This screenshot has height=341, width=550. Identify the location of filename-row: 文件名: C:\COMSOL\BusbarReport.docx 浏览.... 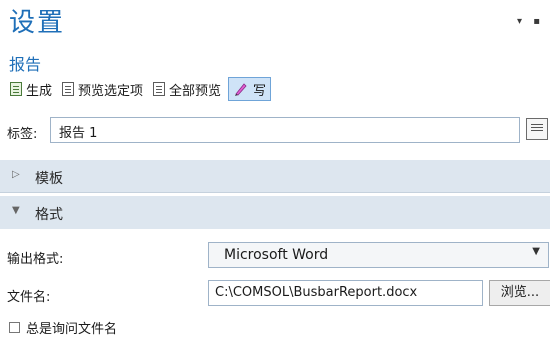
(278, 294).